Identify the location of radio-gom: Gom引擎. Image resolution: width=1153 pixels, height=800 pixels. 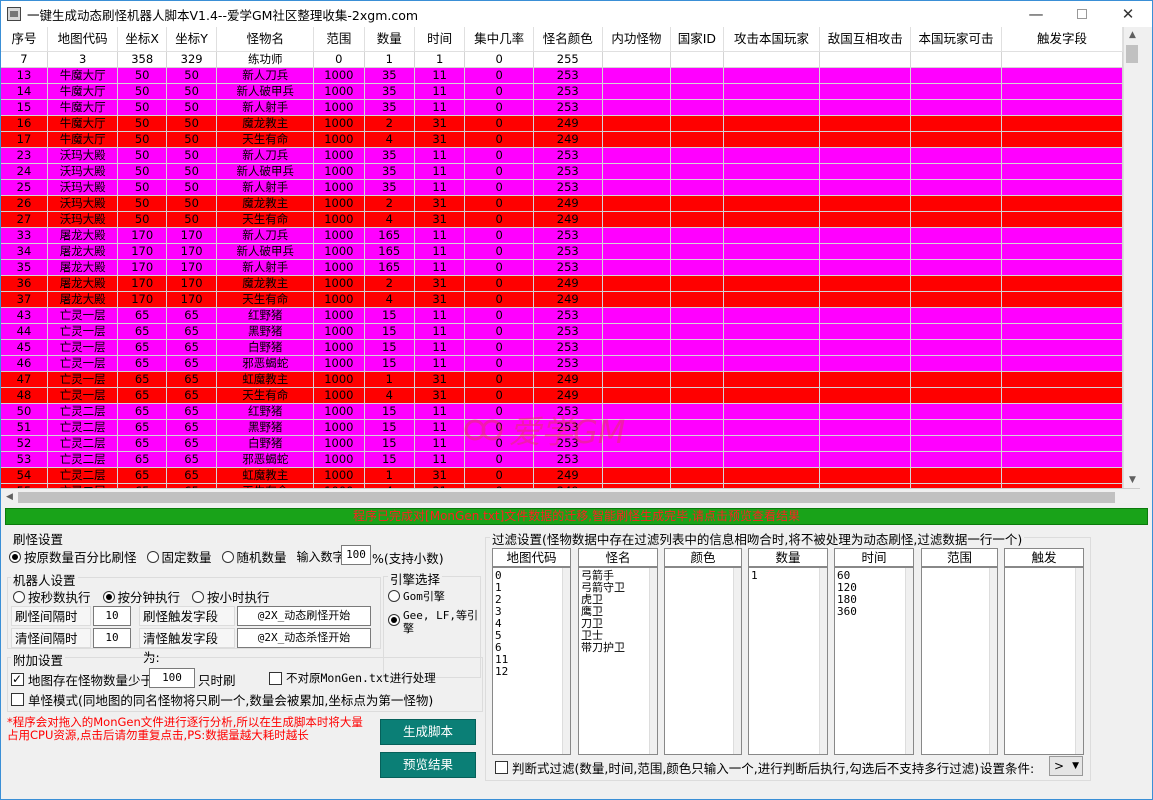
(416, 596).